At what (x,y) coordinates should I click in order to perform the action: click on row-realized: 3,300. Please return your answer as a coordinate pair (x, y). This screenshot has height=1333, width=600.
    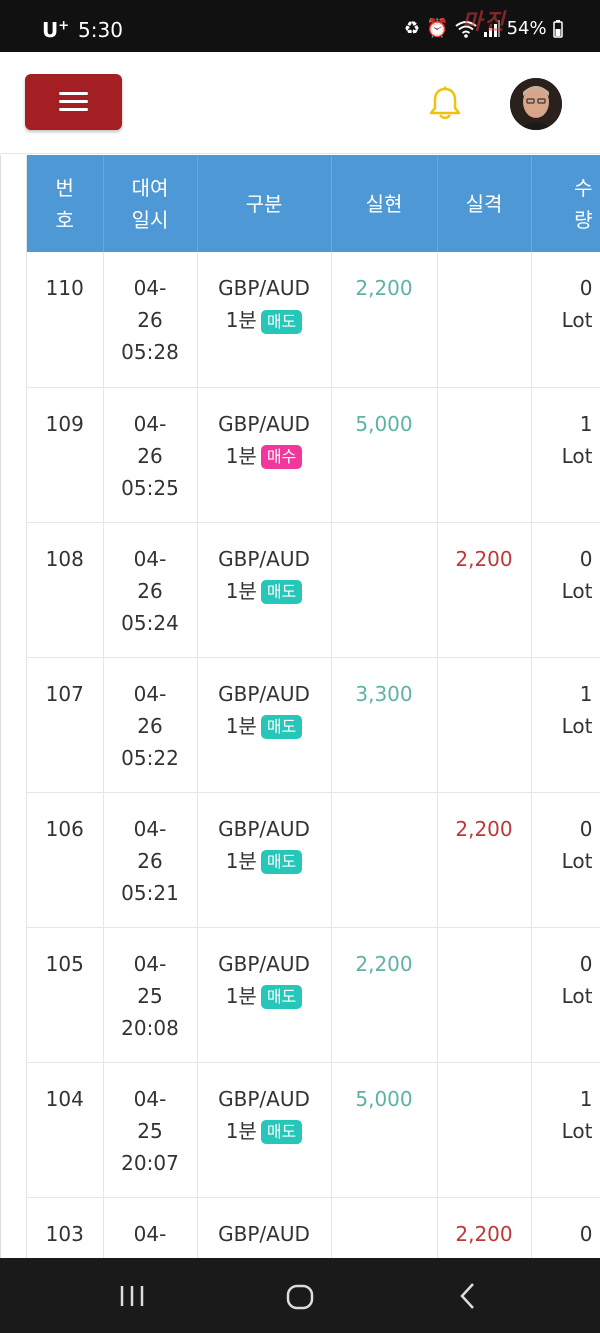
    Looking at the image, I should click on (384, 725).